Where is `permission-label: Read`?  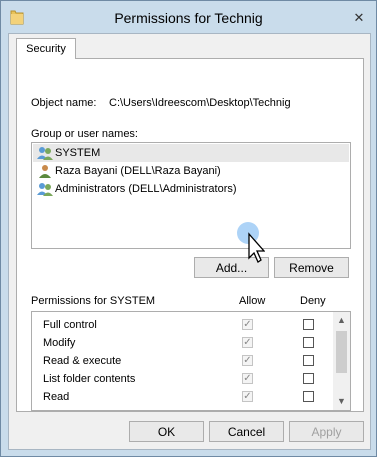 permission-label: Read is located at coordinates (56, 397).